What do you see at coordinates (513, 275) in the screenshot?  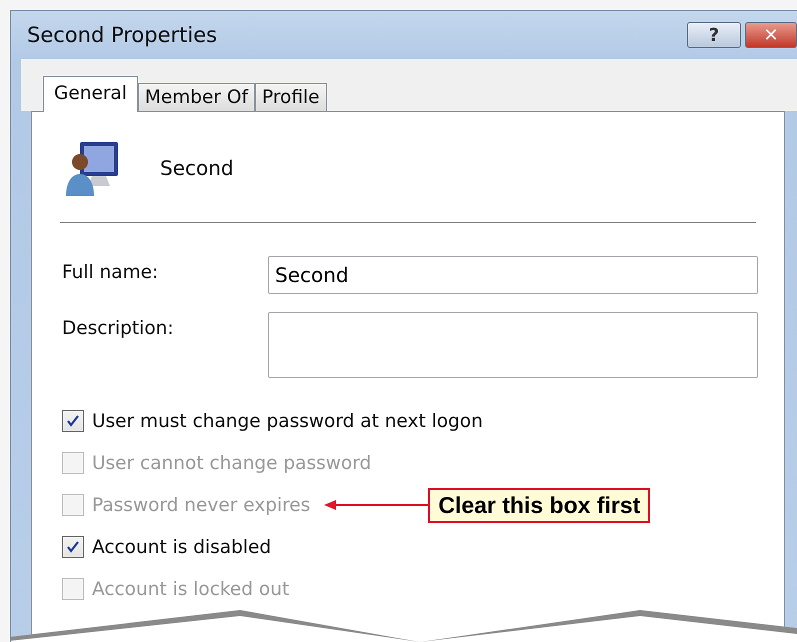 I see `input-field: Second` at bounding box center [513, 275].